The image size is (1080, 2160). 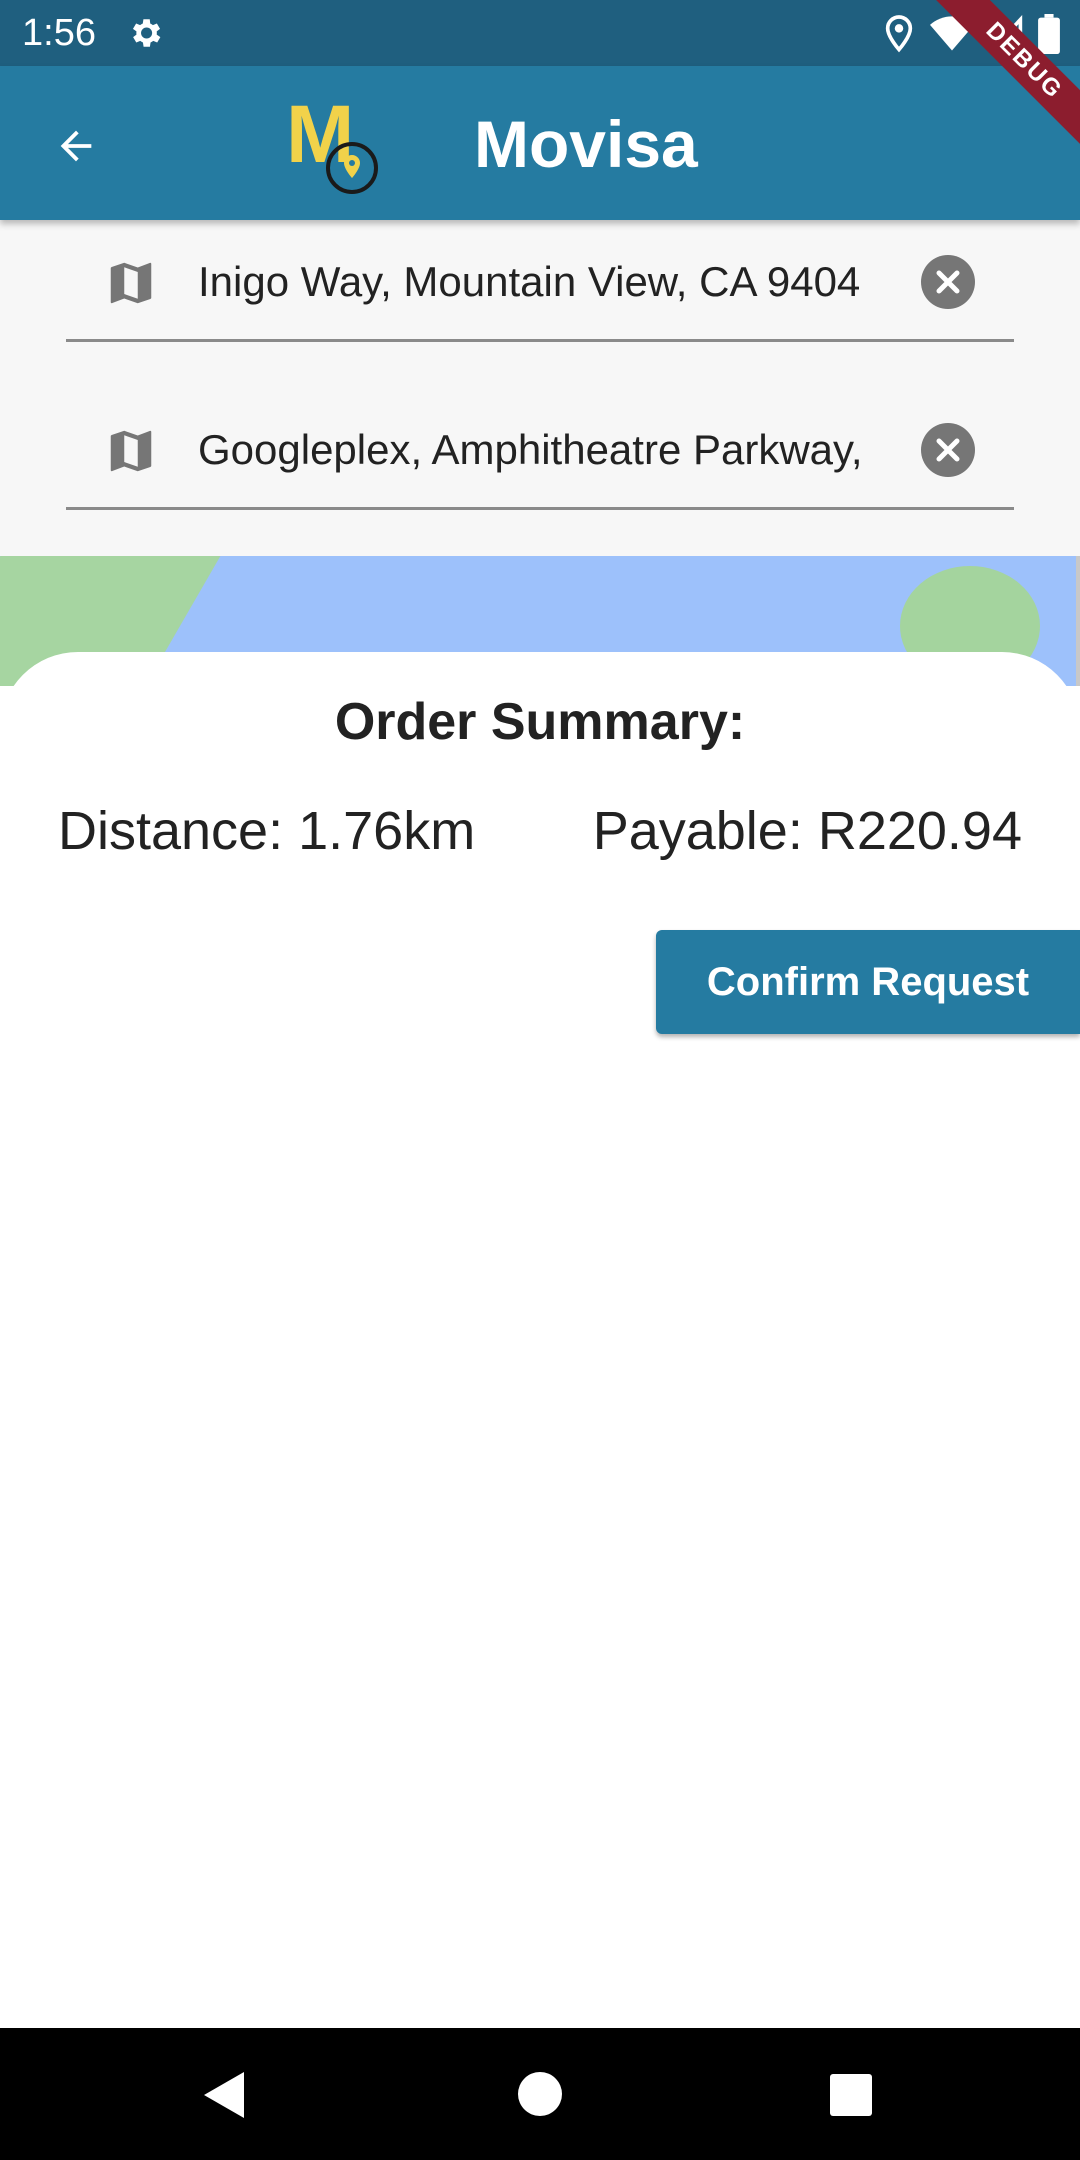 What do you see at coordinates (267, 831) in the screenshot?
I see `distance-label: Distance: 1.76km` at bounding box center [267, 831].